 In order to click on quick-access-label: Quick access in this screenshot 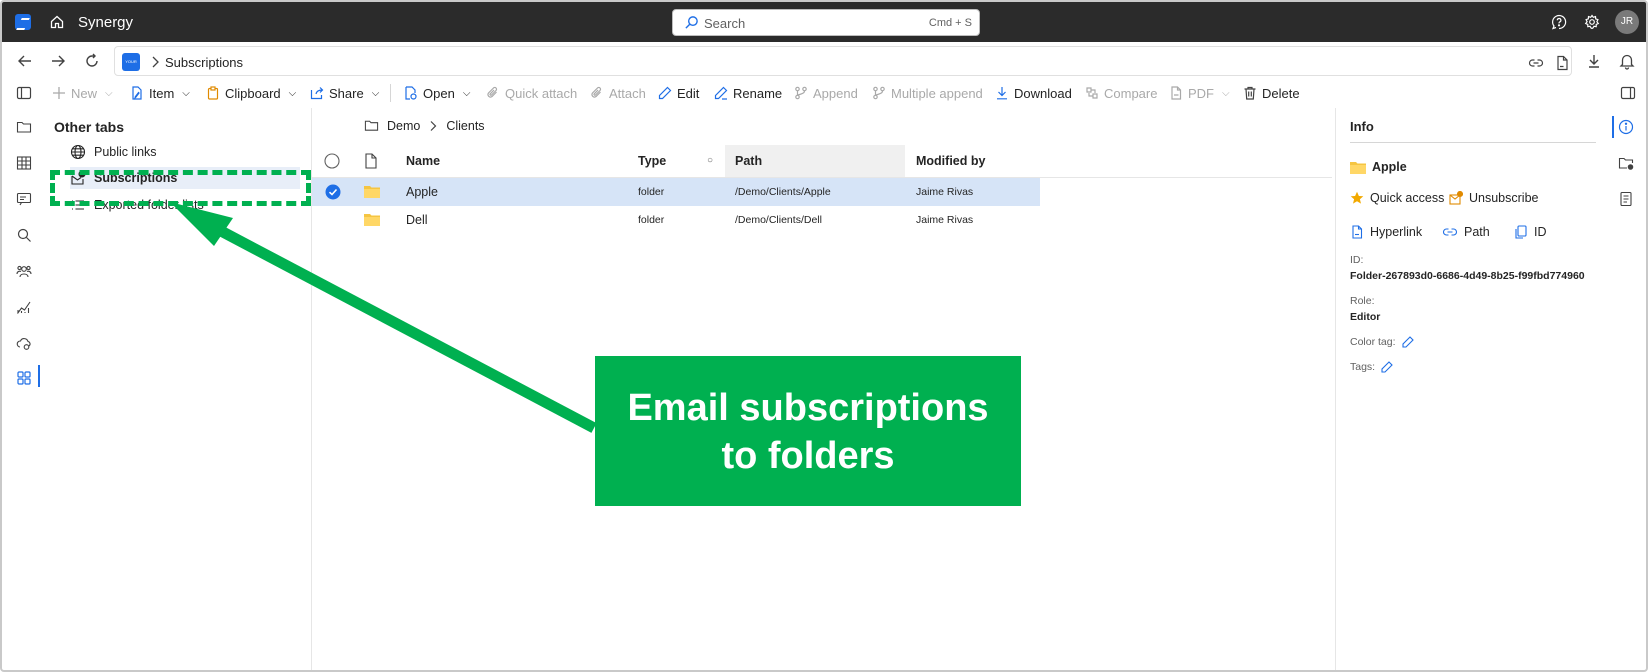, I will do `click(1407, 198)`.